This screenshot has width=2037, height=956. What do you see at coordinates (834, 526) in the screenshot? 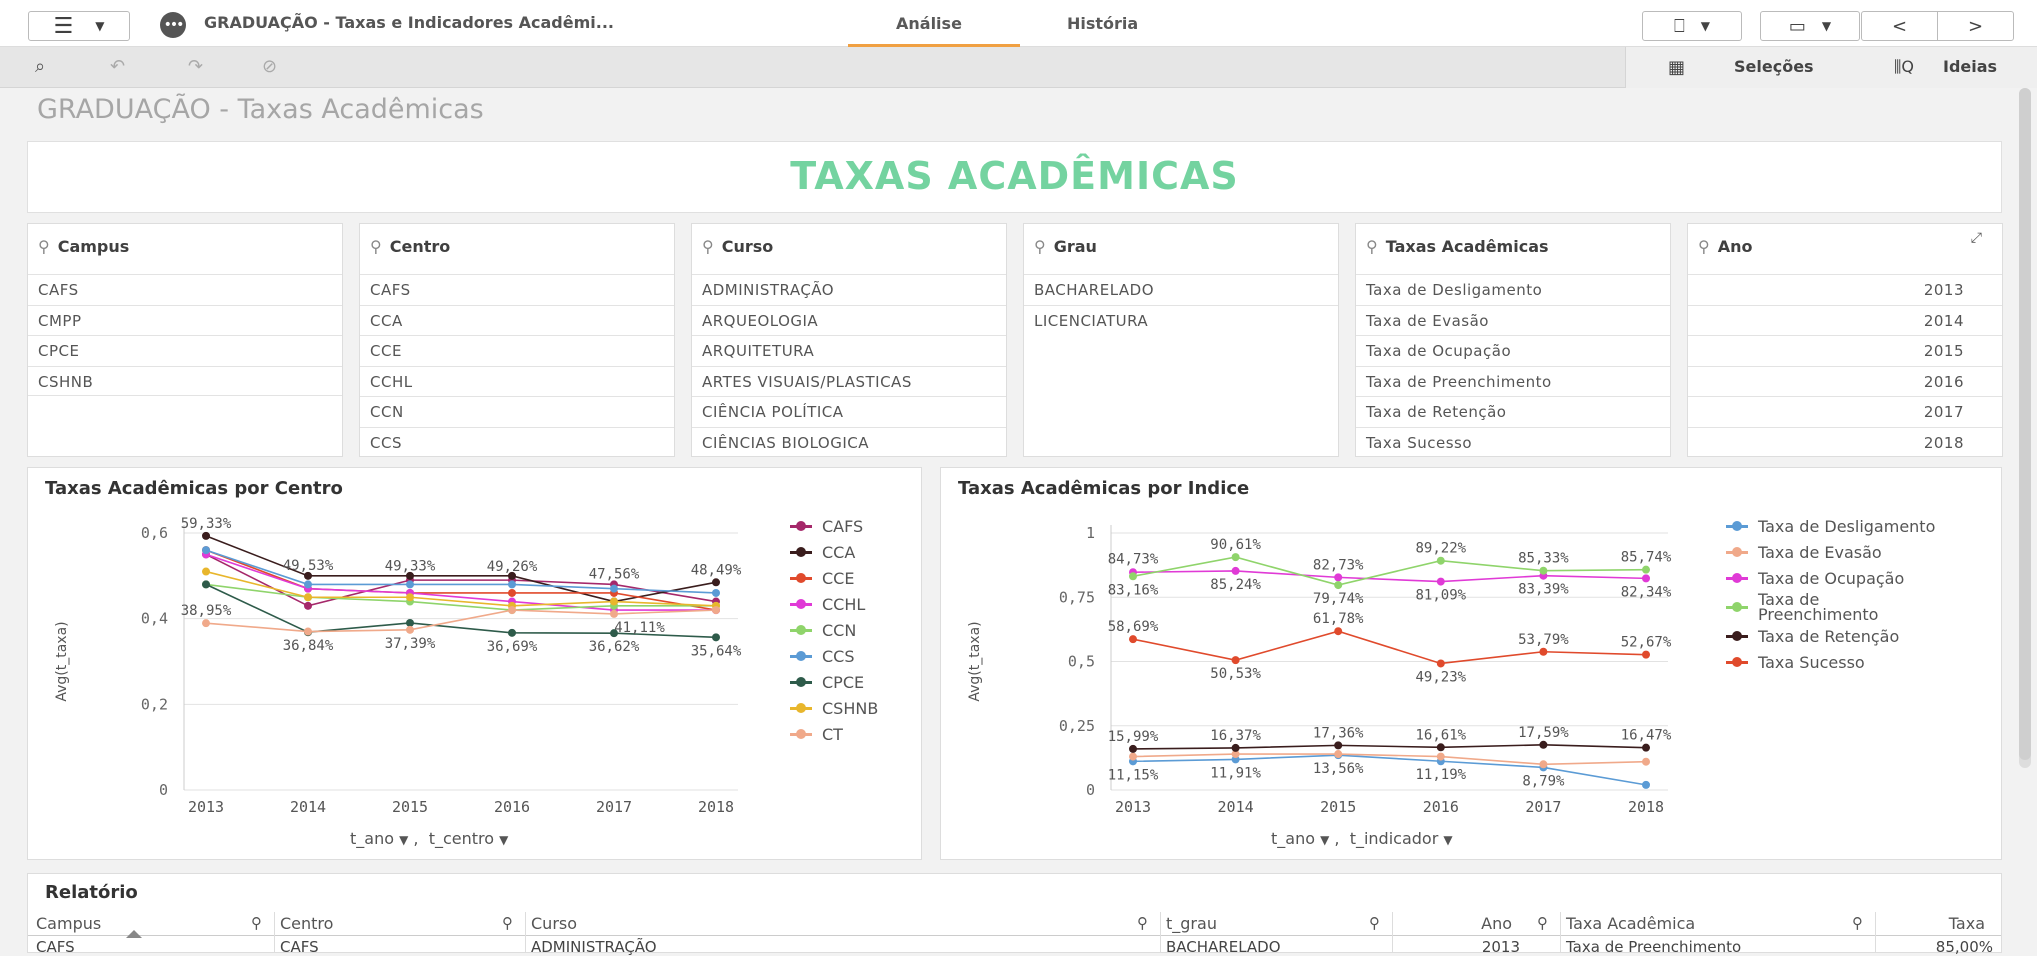
I see `legend-item: CAFS` at bounding box center [834, 526].